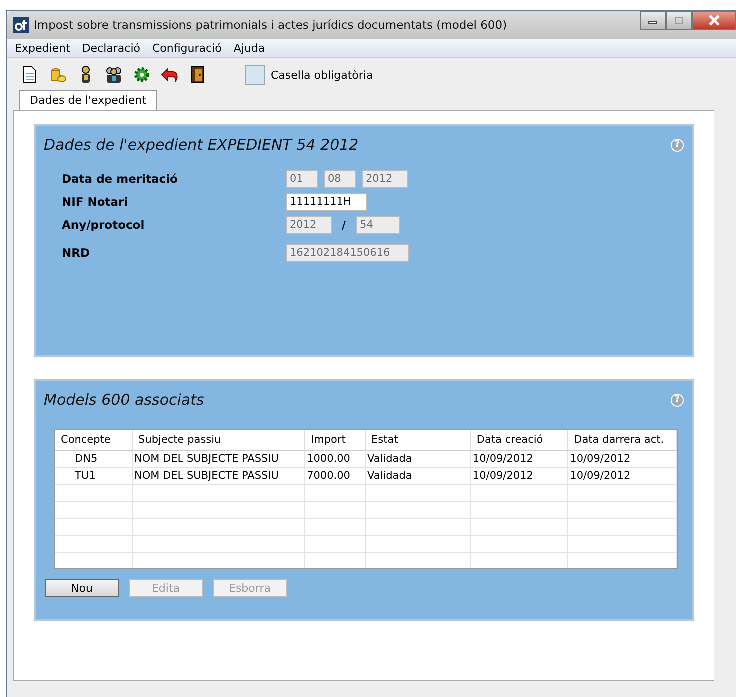  What do you see at coordinates (201, 145) in the screenshot?
I see `panel-title: Dades de l'expedient EXPEDIENT 54 2012` at bounding box center [201, 145].